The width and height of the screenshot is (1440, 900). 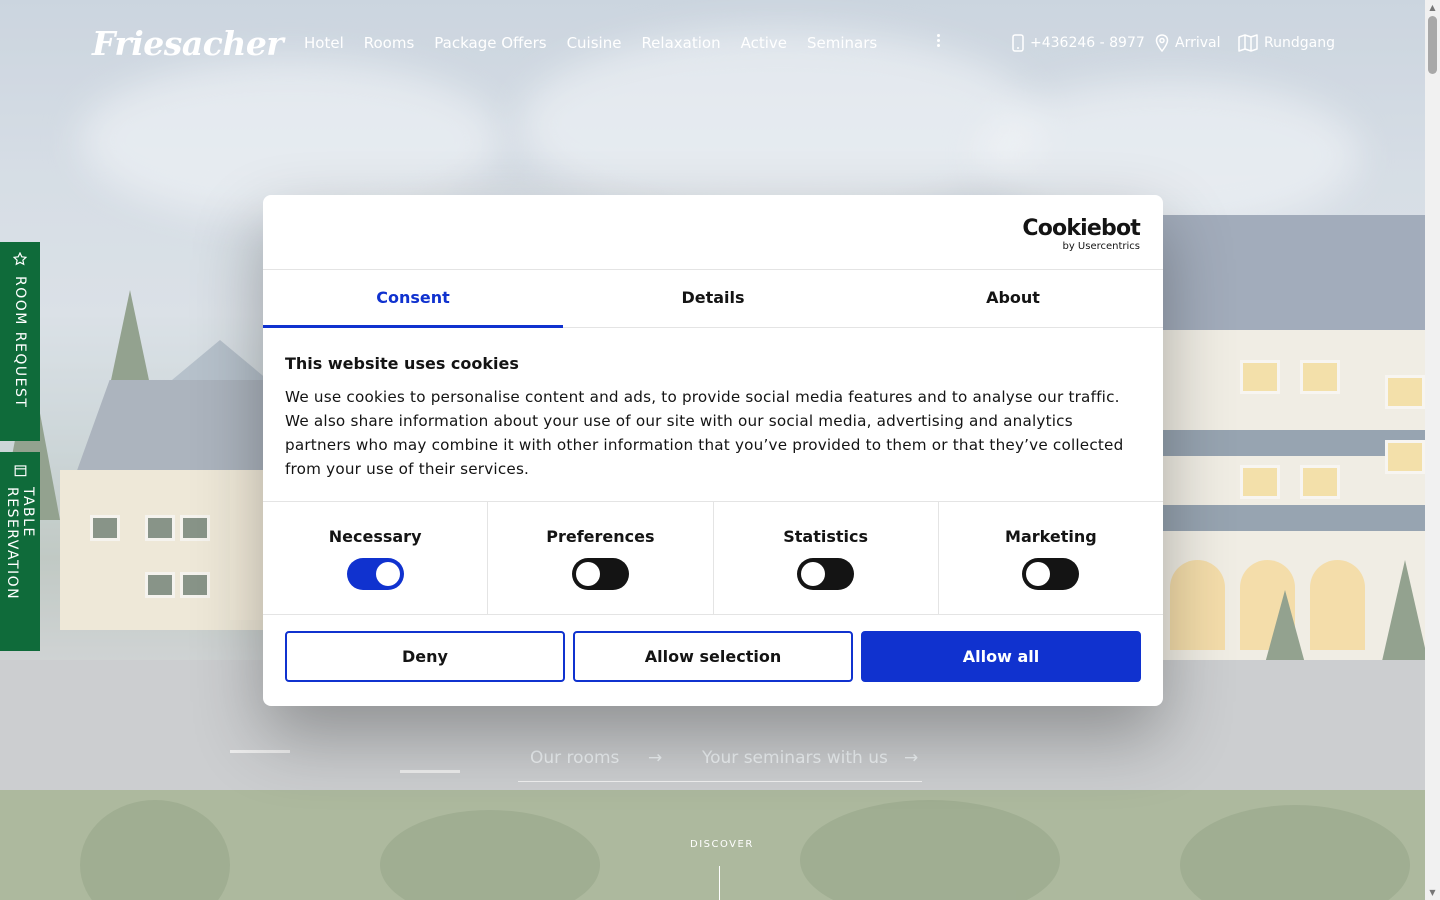 I want to click on preferences-switch, so click(x=600, y=574).